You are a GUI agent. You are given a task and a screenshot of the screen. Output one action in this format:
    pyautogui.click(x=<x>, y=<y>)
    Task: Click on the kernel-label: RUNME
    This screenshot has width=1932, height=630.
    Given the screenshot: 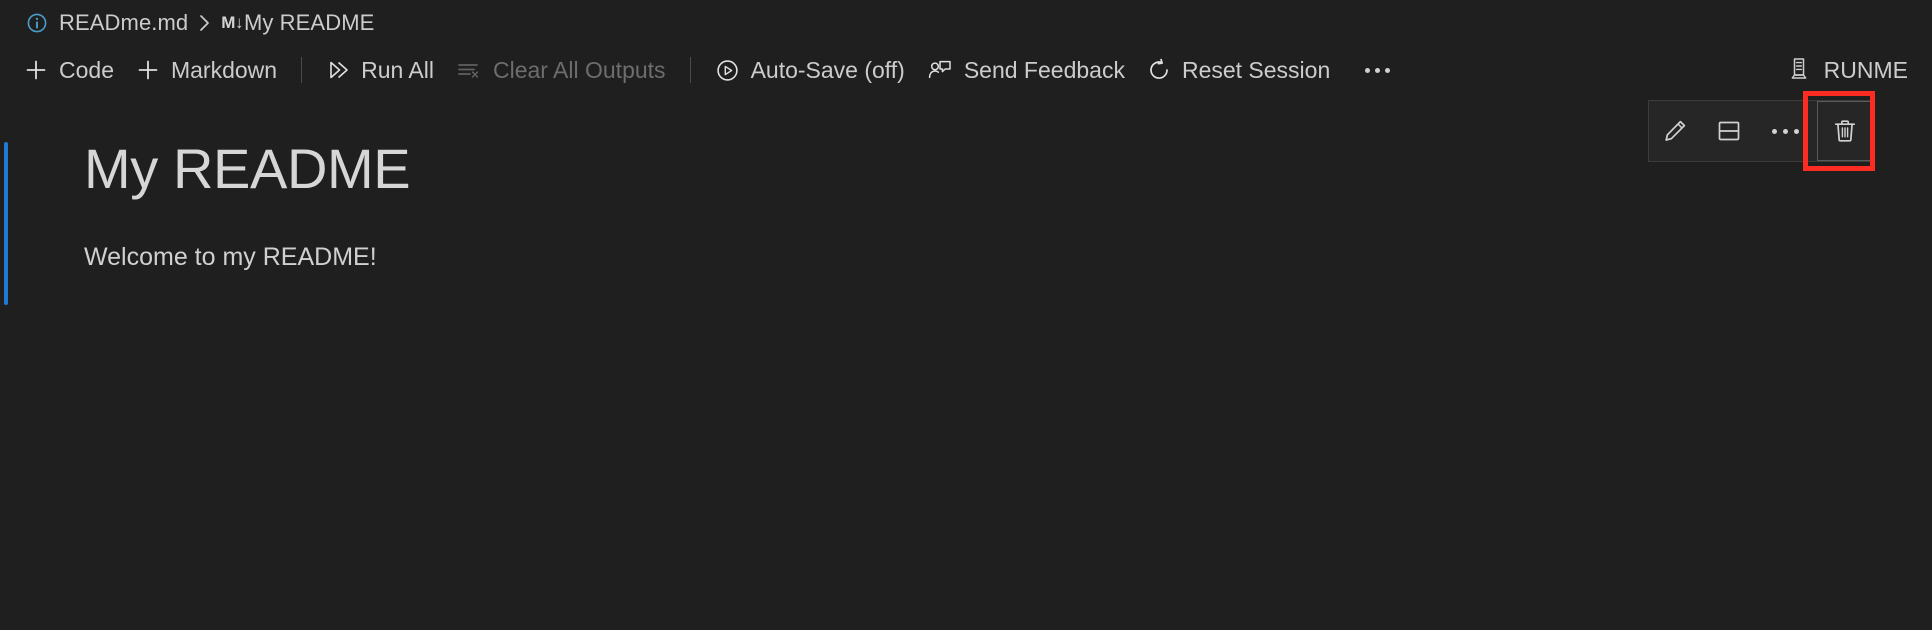 What is the action you would take?
    pyautogui.click(x=1865, y=69)
    